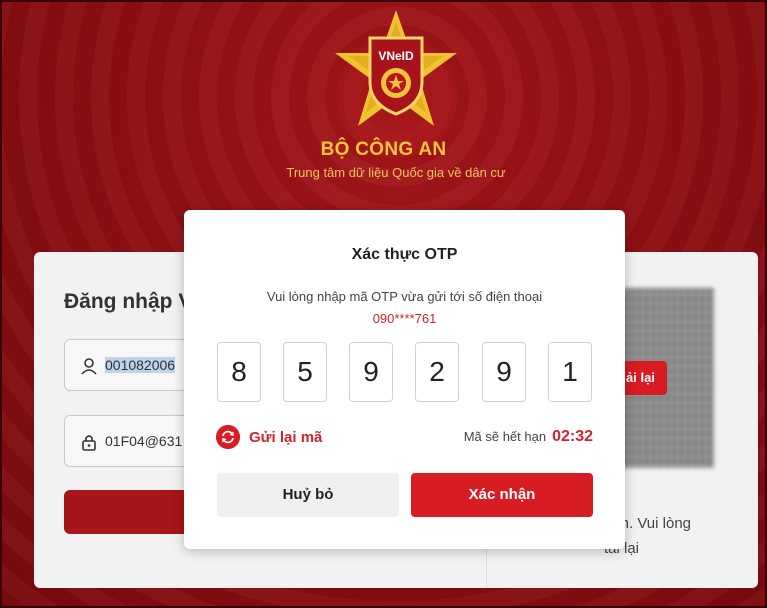 The image size is (767, 608). I want to click on otp-expiry: Mã sẽ hết hạn 02:32, so click(528, 437).